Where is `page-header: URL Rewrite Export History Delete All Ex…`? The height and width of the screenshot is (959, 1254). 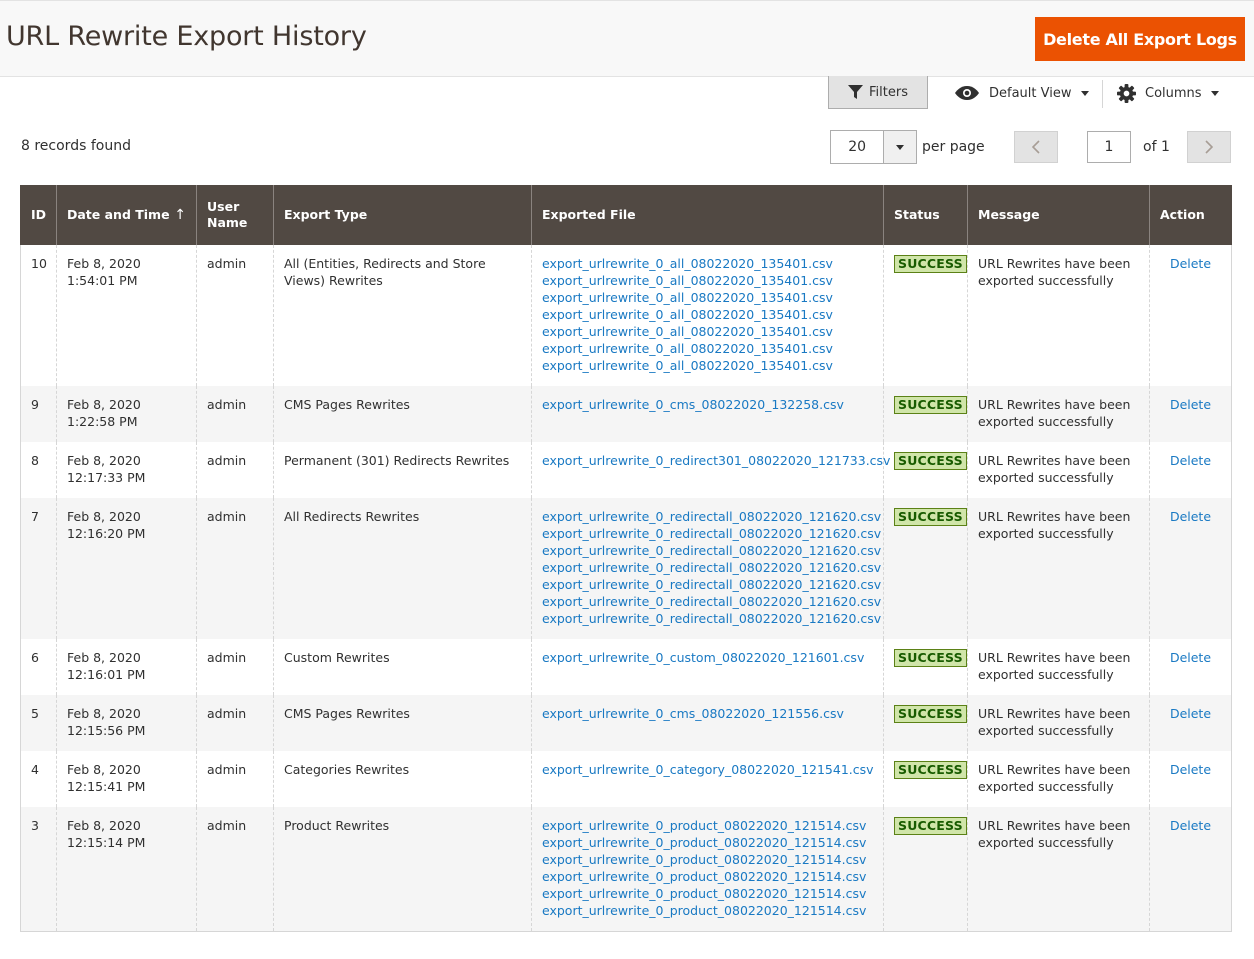
page-header: URL Rewrite Export History Delete All Ex… is located at coordinates (627, 38).